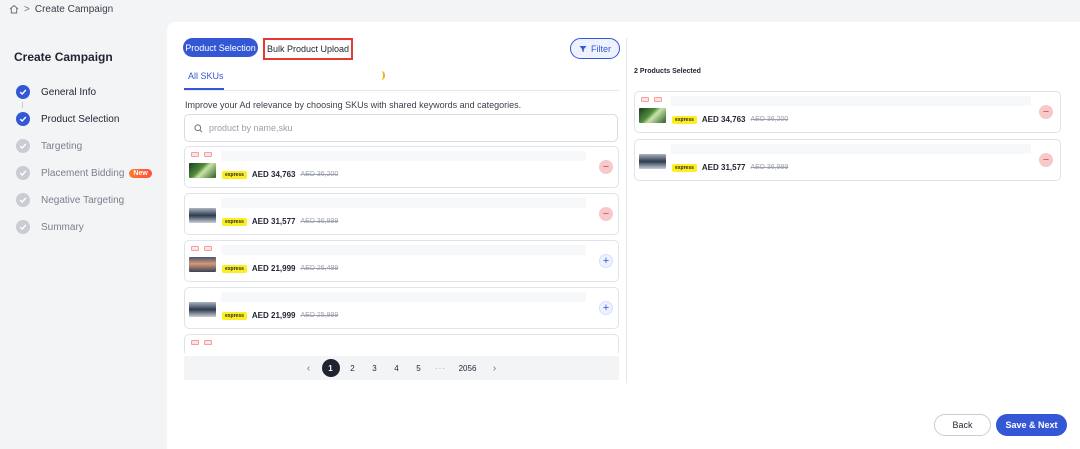 Image resolution: width=1080 pixels, height=449 pixels. Describe the element at coordinates (353, 368) in the screenshot. I see `page-2: 2` at that location.